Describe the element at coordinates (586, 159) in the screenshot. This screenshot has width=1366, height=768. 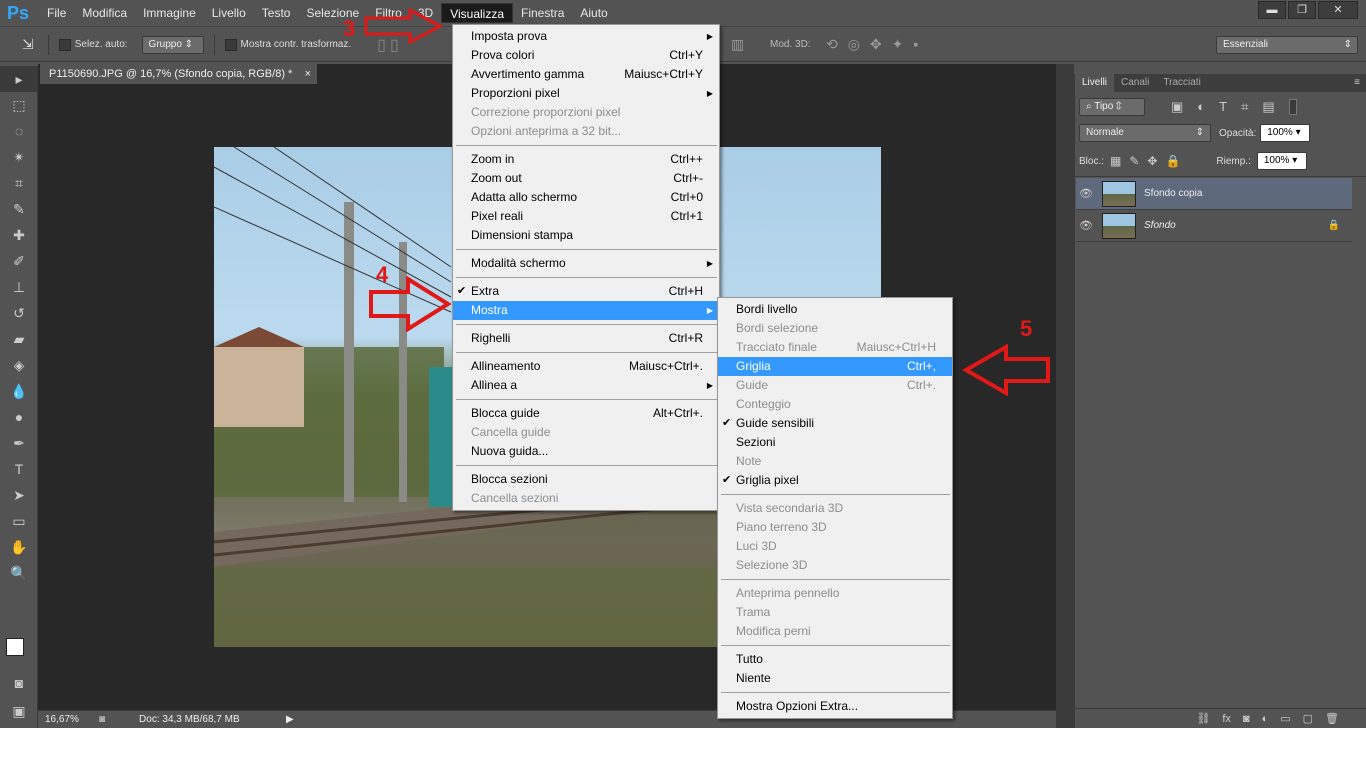
I see `view_menu-zoom-in: Zoom in Ctrl++` at that location.